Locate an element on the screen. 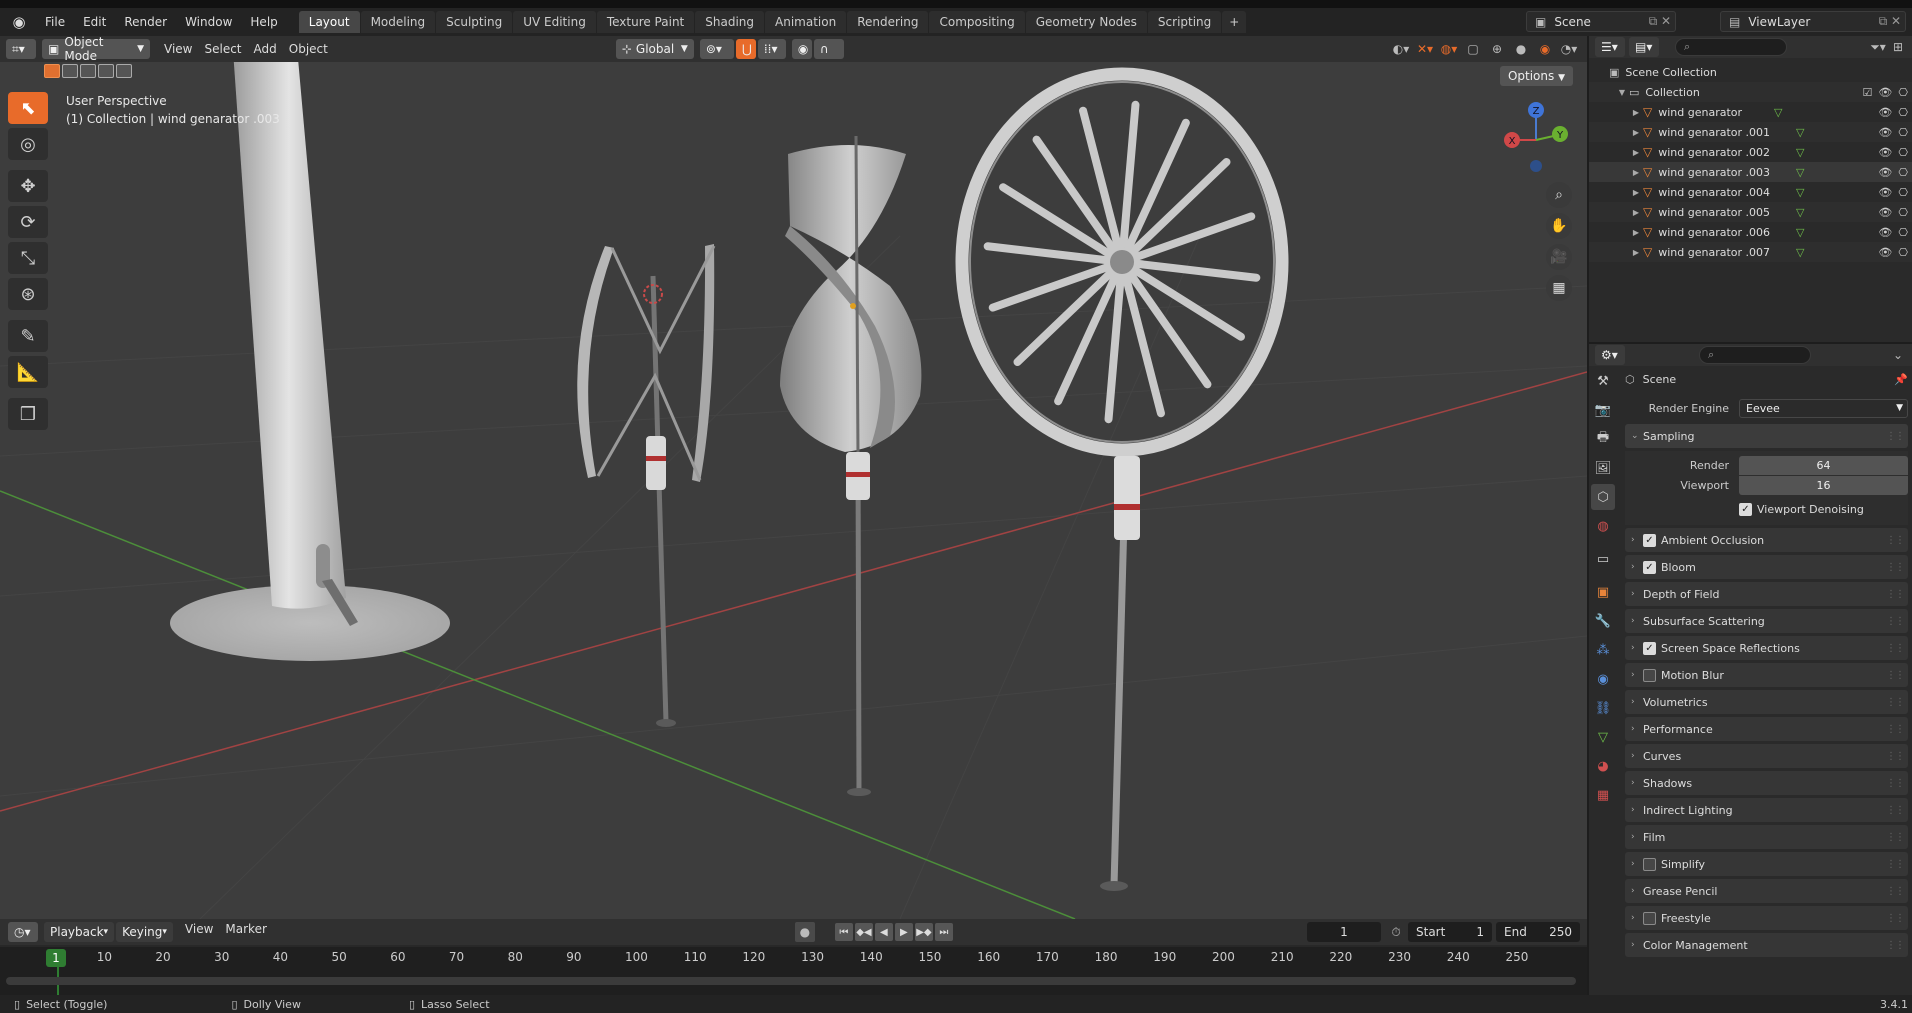  menu-render: Render is located at coordinates (145, 22).